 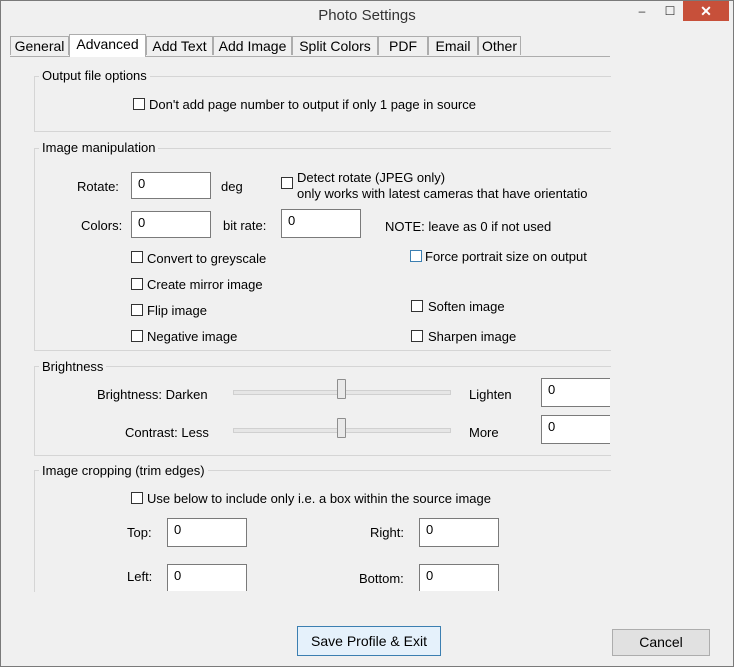 I want to click on contrast-input: 0, so click(x=575, y=429).